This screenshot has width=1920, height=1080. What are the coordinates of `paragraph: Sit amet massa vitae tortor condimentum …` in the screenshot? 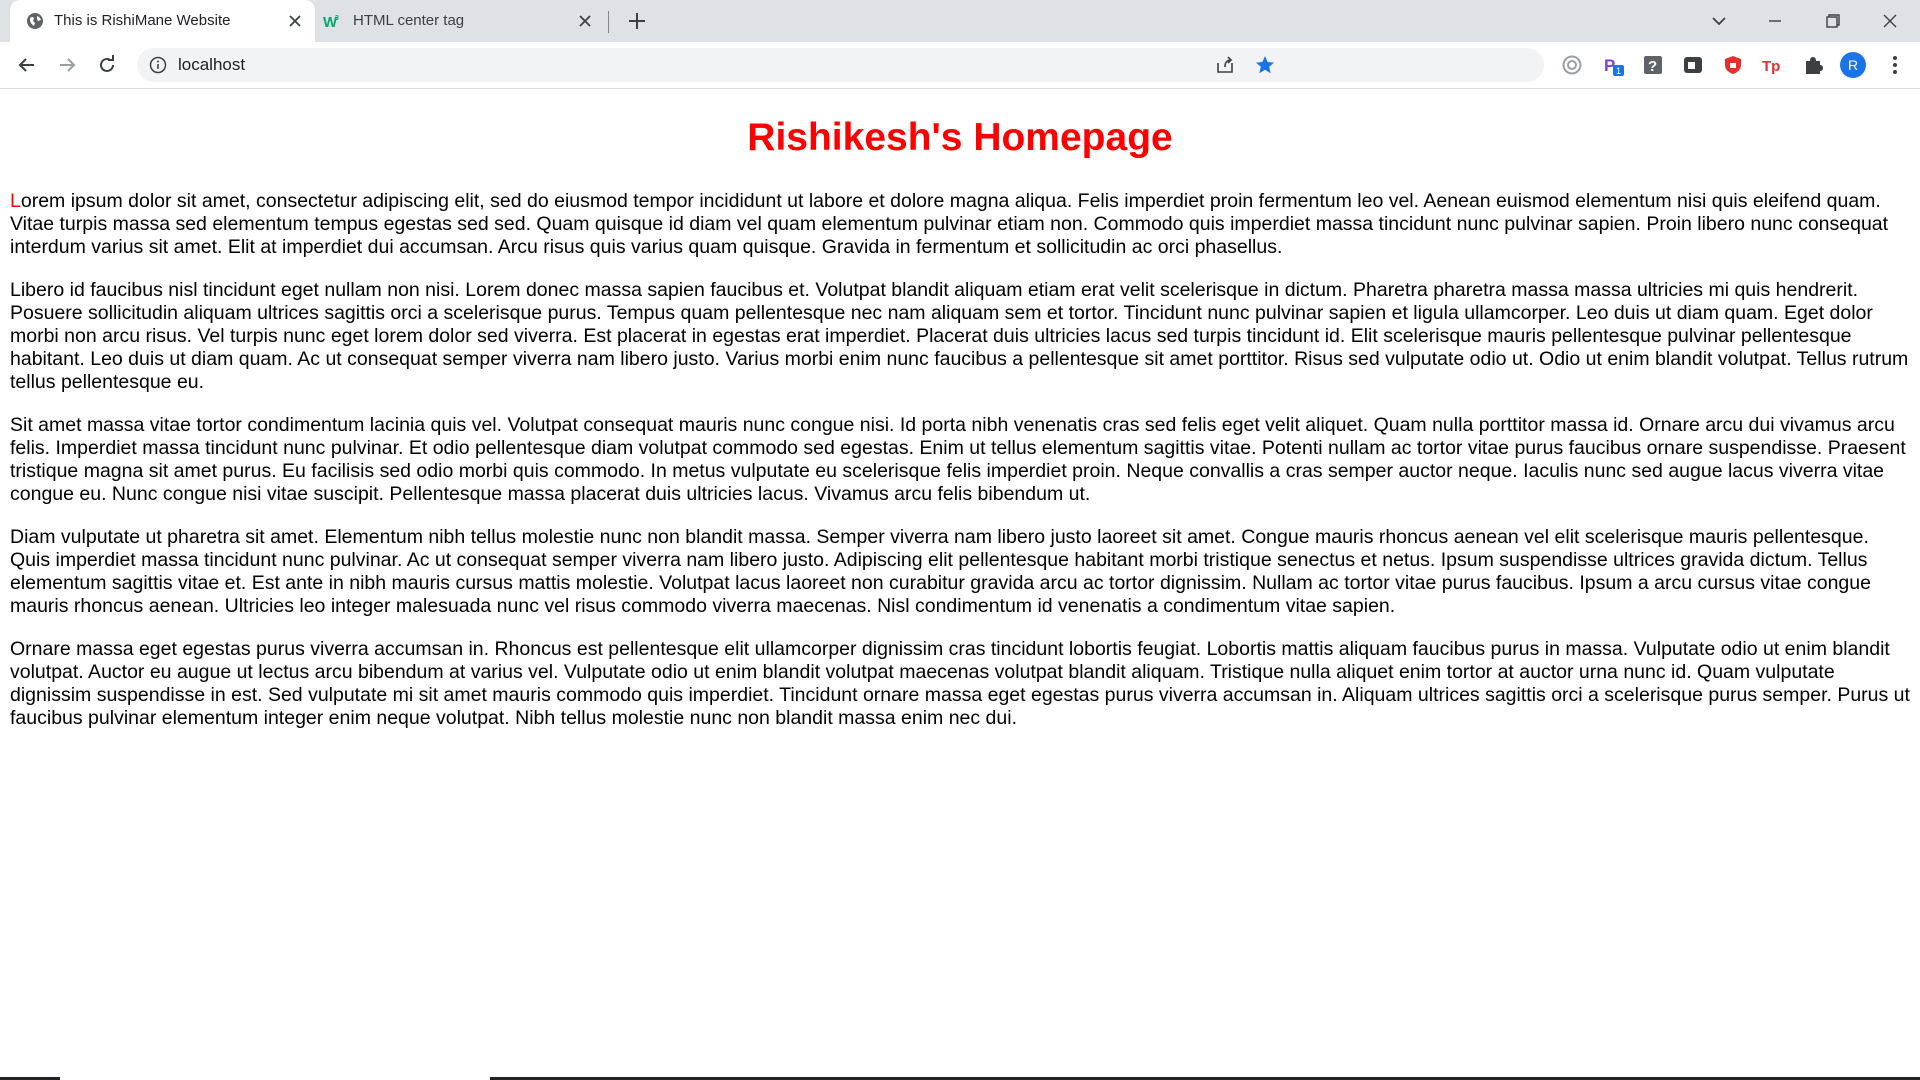 It's located at (958, 459).